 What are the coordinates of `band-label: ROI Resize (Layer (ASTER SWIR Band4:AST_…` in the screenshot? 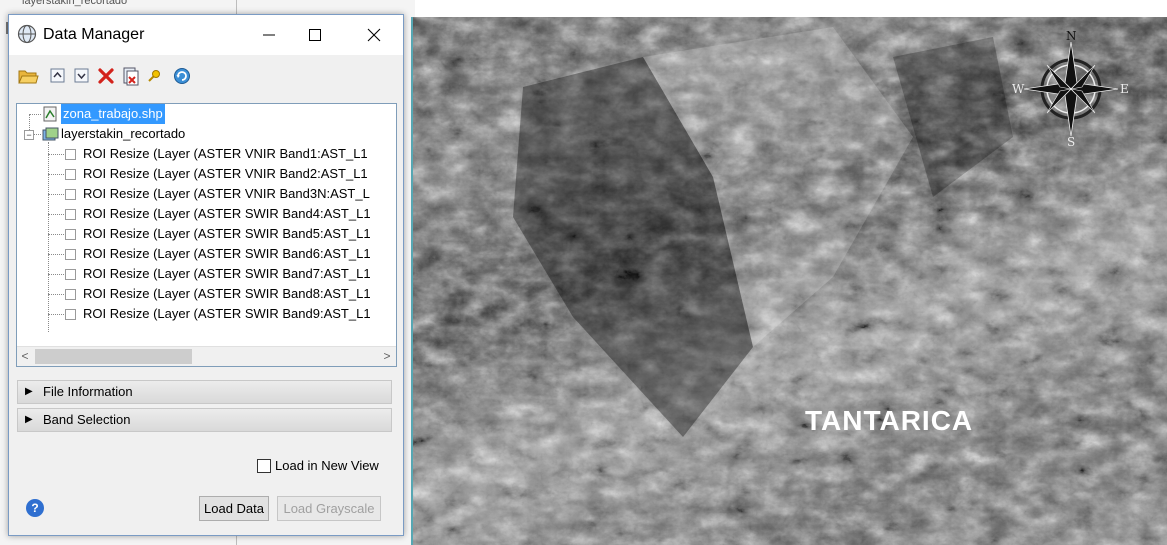 It's located at (227, 213).